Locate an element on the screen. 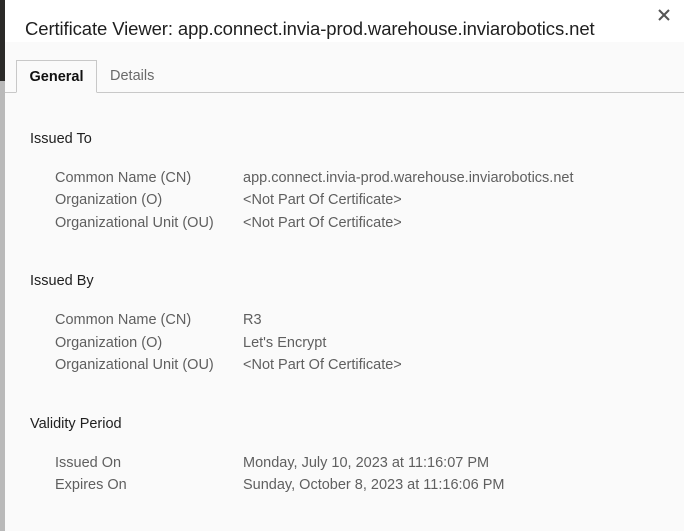  tab-details: Details is located at coordinates (132, 75).